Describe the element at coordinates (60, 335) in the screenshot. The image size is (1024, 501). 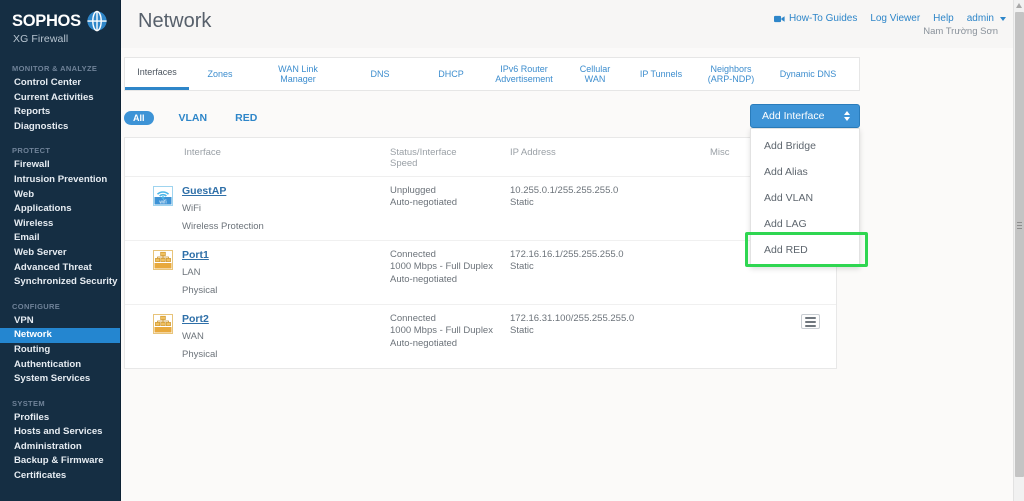
I see `sidebar-item-network: Network` at that location.